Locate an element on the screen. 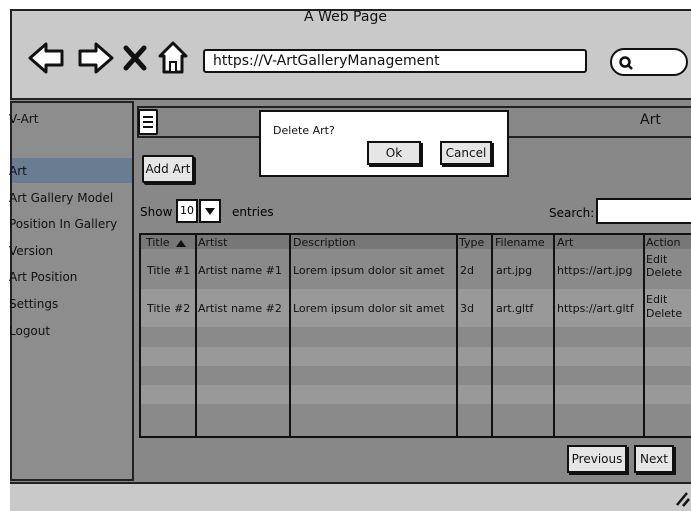 Image resolution: width=691 pixels, height=511 pixels. back-arrow-icon is located at coordinates (47, 58).